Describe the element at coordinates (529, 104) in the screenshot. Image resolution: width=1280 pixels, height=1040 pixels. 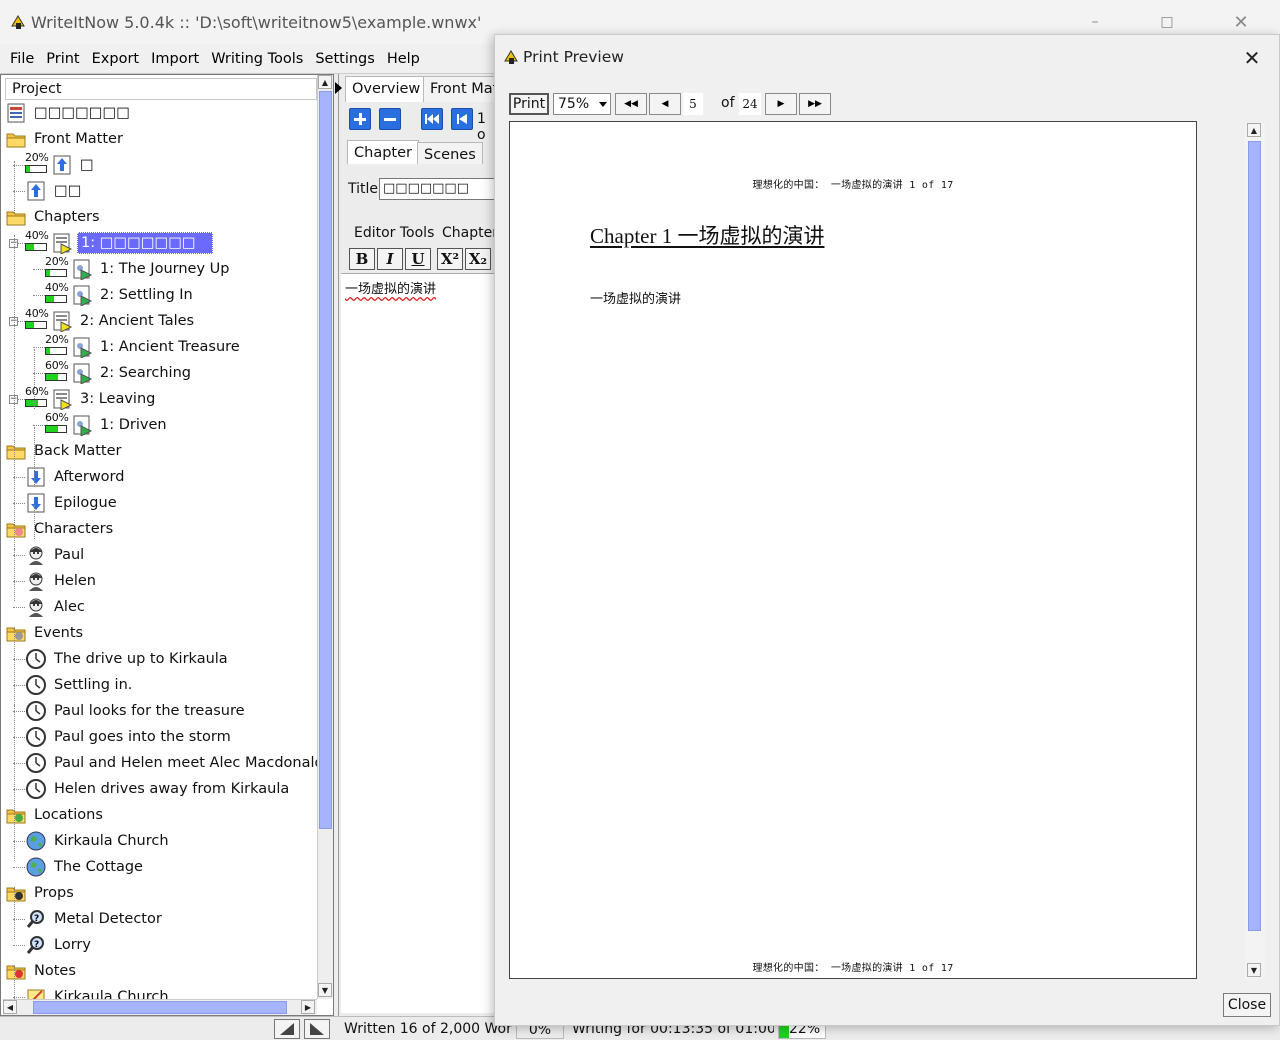
I see `print-button: Print` at that location.